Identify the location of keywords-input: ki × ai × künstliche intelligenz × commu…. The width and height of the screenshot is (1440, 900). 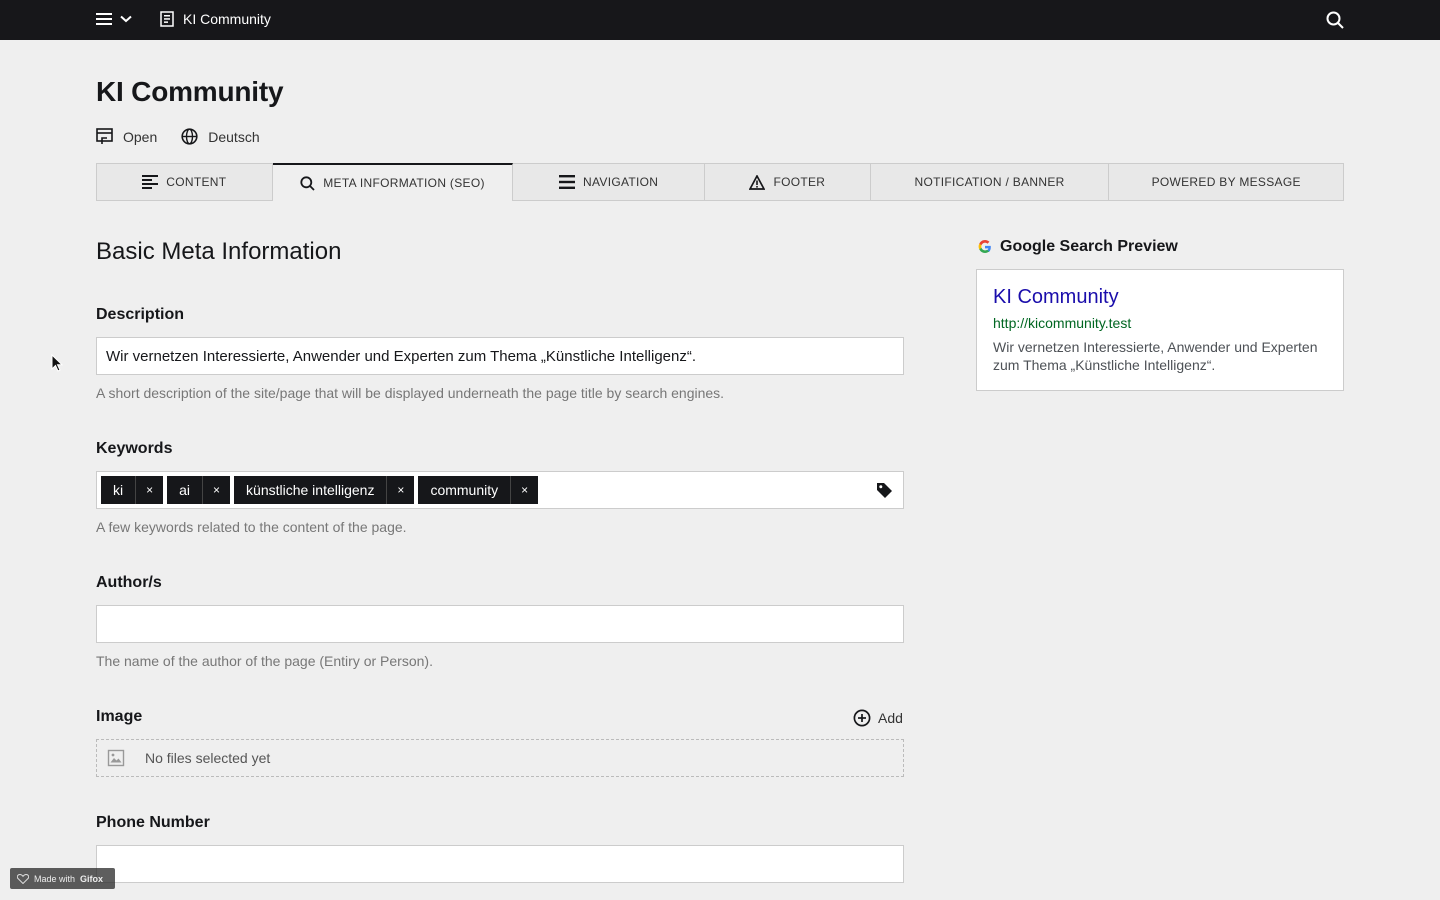
(500, 490).